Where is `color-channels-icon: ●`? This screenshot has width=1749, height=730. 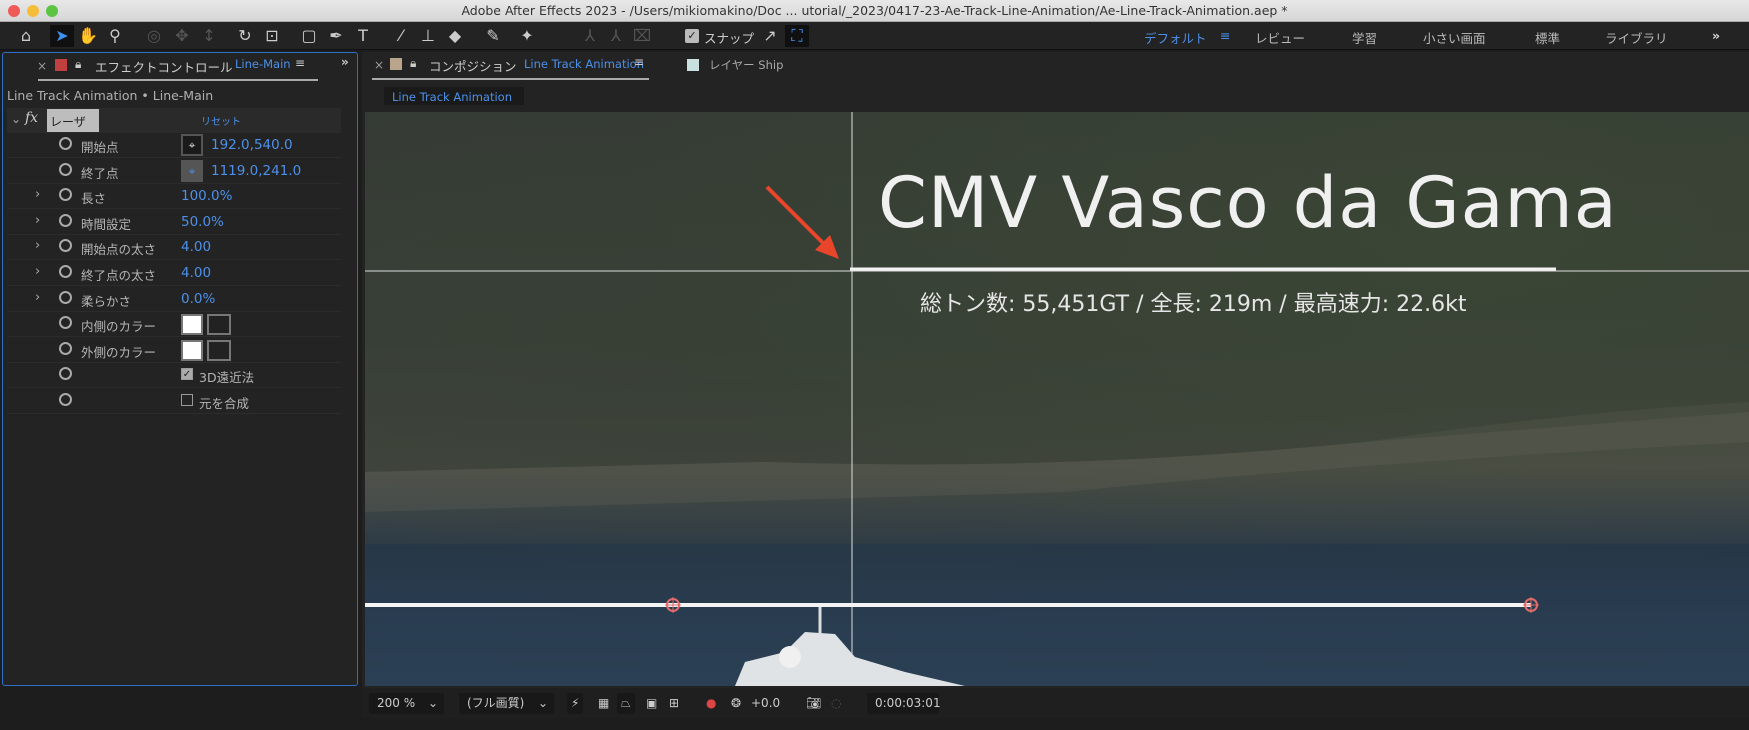 color-channels-icon: ● is located at coordinates (711, 703).